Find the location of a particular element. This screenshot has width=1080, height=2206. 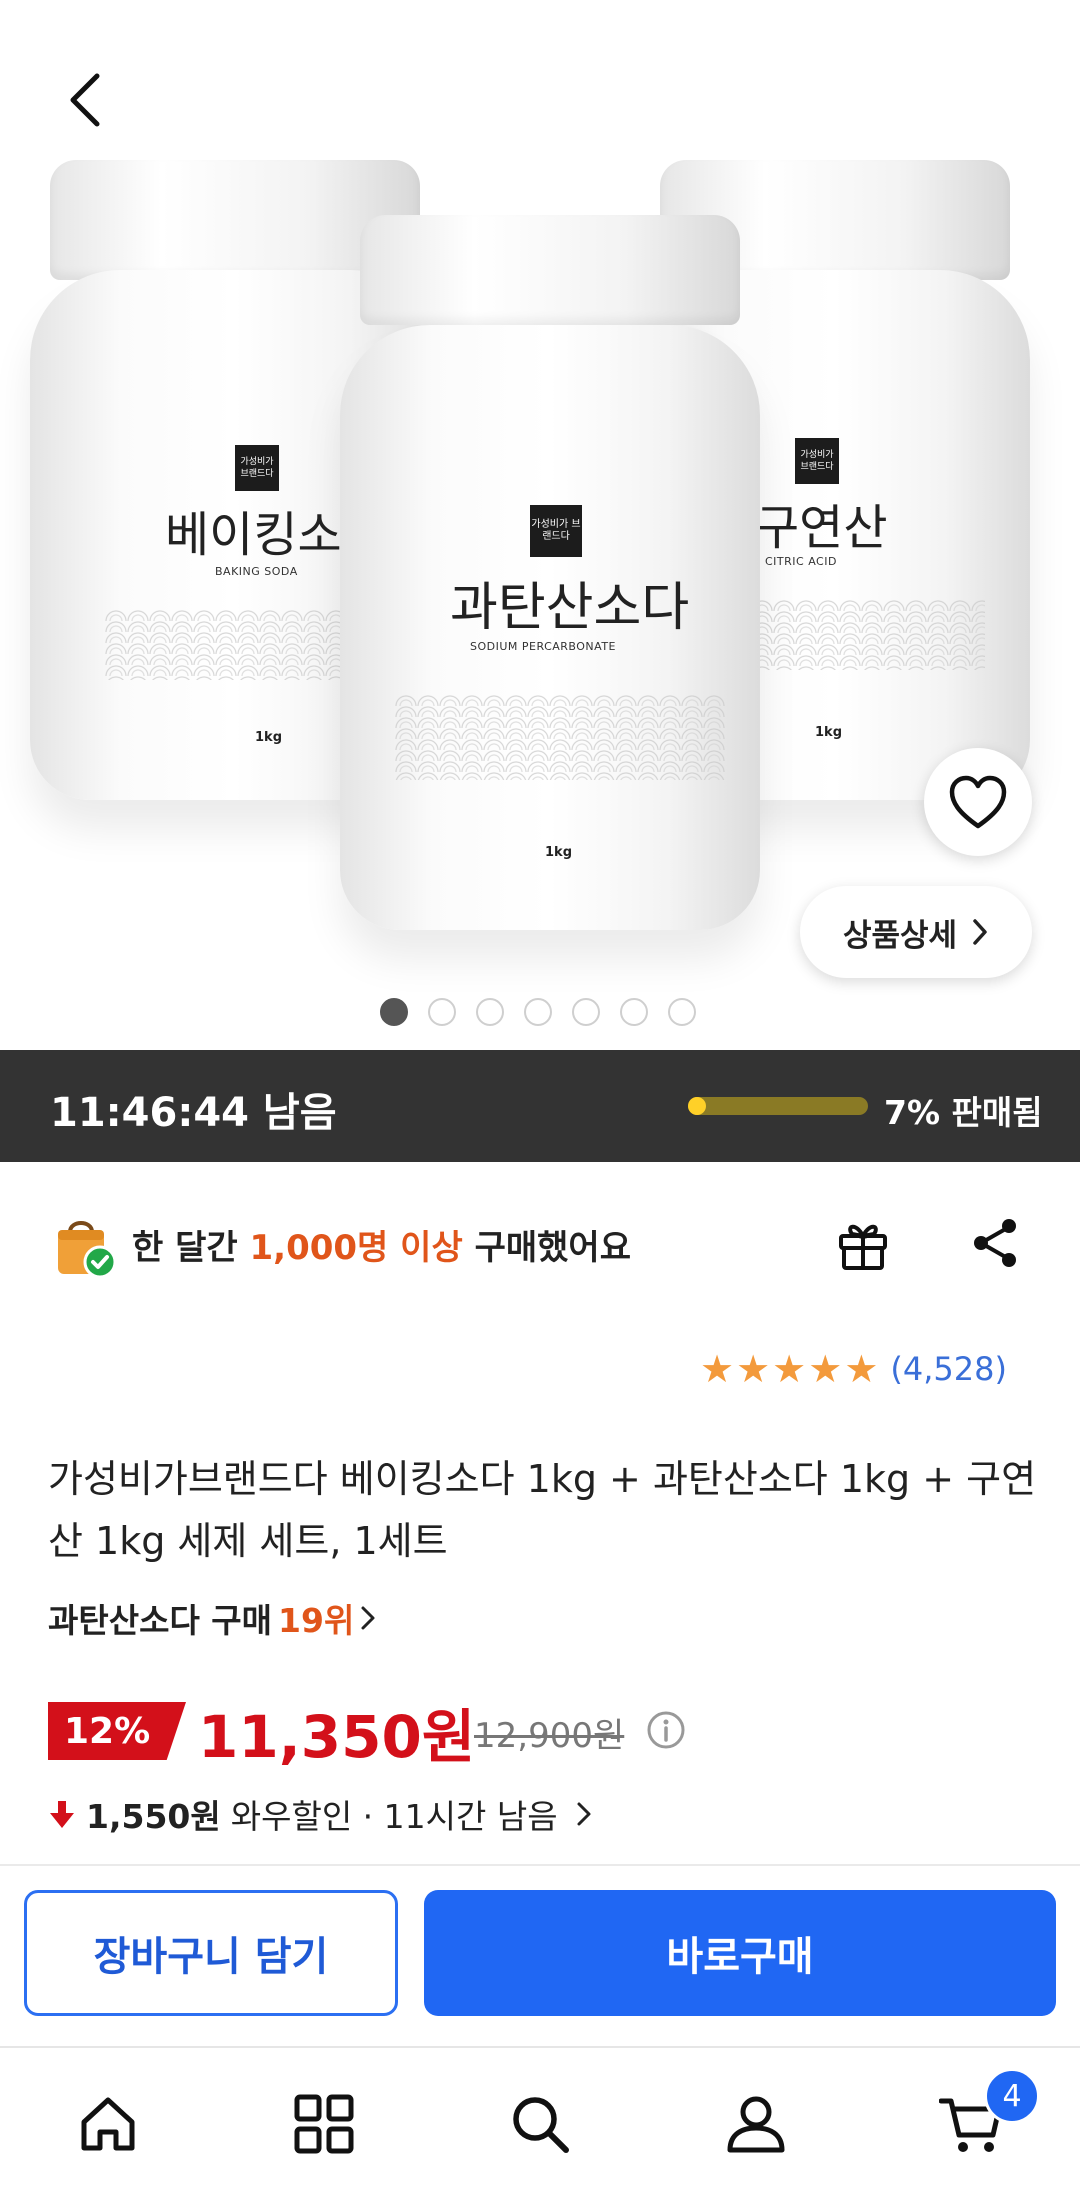

product-detail-label: 상품상세 is located at coordinates (900, 935).